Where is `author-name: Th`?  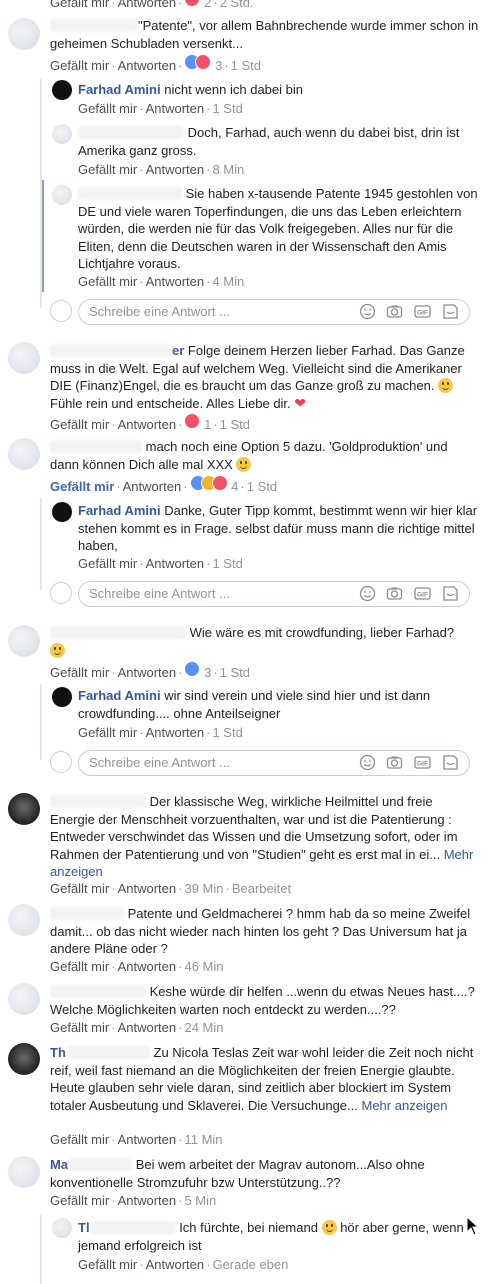 author-name: Th is located at coordinates (58, 1052).